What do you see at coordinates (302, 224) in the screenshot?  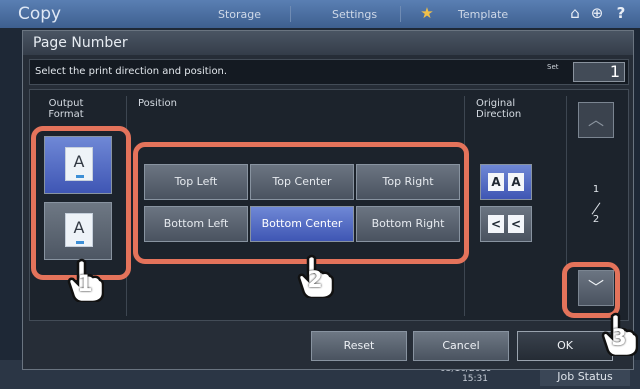 I see `position-bottom-center-button: Bottom Center` at bounding box center [302, 224].